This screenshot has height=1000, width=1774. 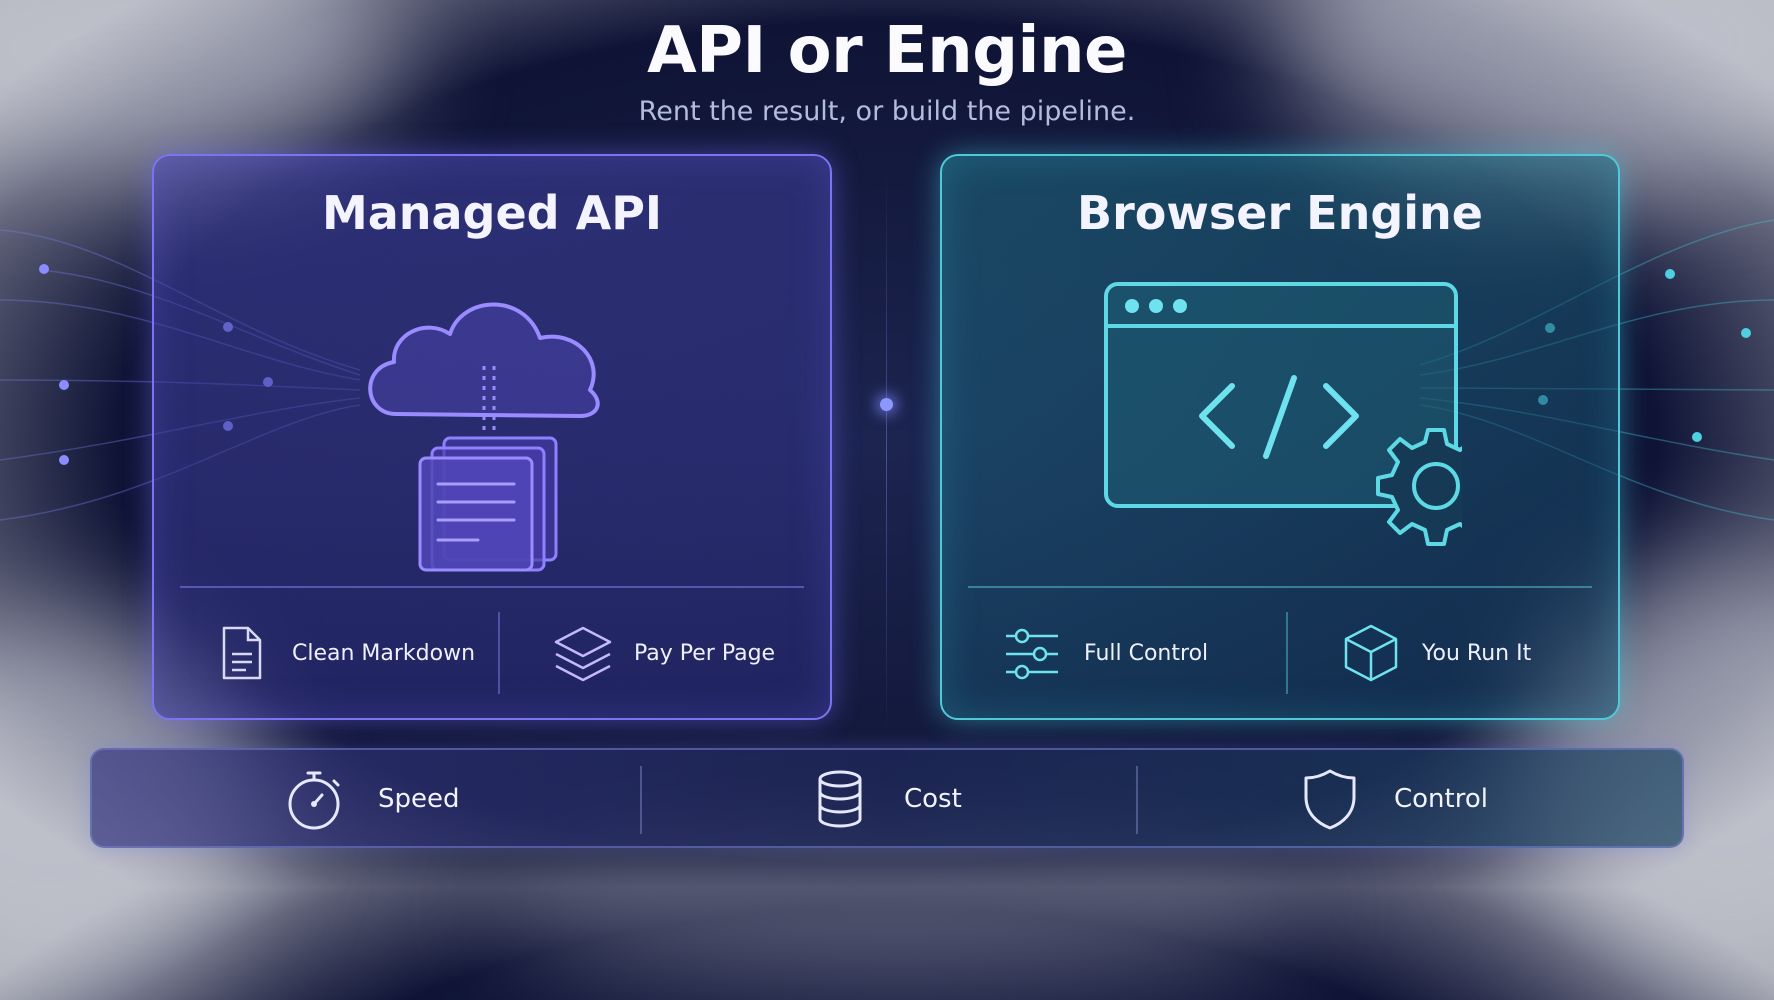 I want to click on comparison-bar: Speed Cost Control, so click(x=887, y=798).